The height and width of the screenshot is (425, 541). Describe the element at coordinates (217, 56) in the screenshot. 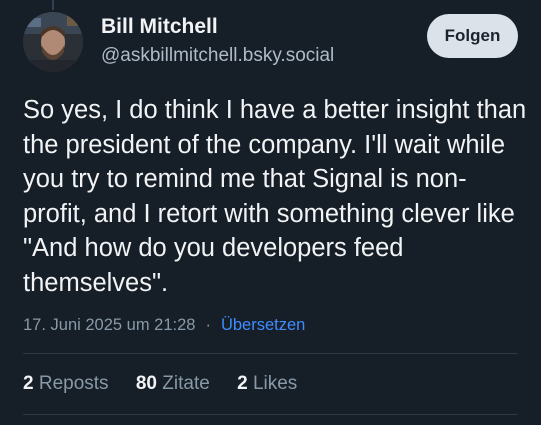

I see `author-handle: @askbillmitchell.bsky.social` at that location.